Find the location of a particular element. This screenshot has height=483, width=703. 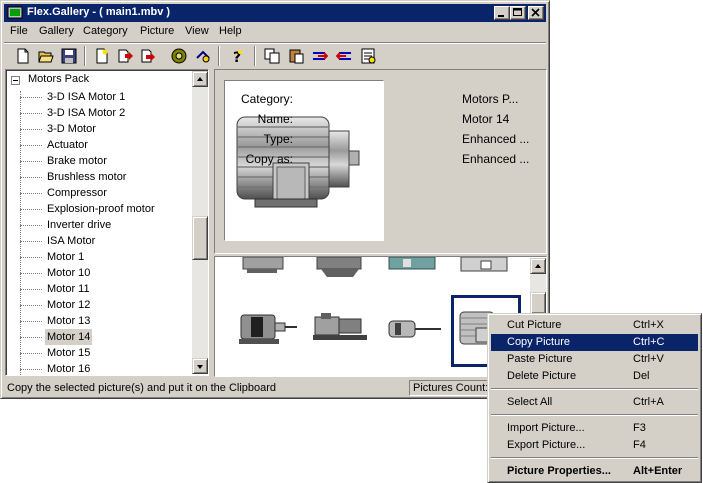

ctx-import-picture: Import Picture... F3 is located at coordinates (594, 428).